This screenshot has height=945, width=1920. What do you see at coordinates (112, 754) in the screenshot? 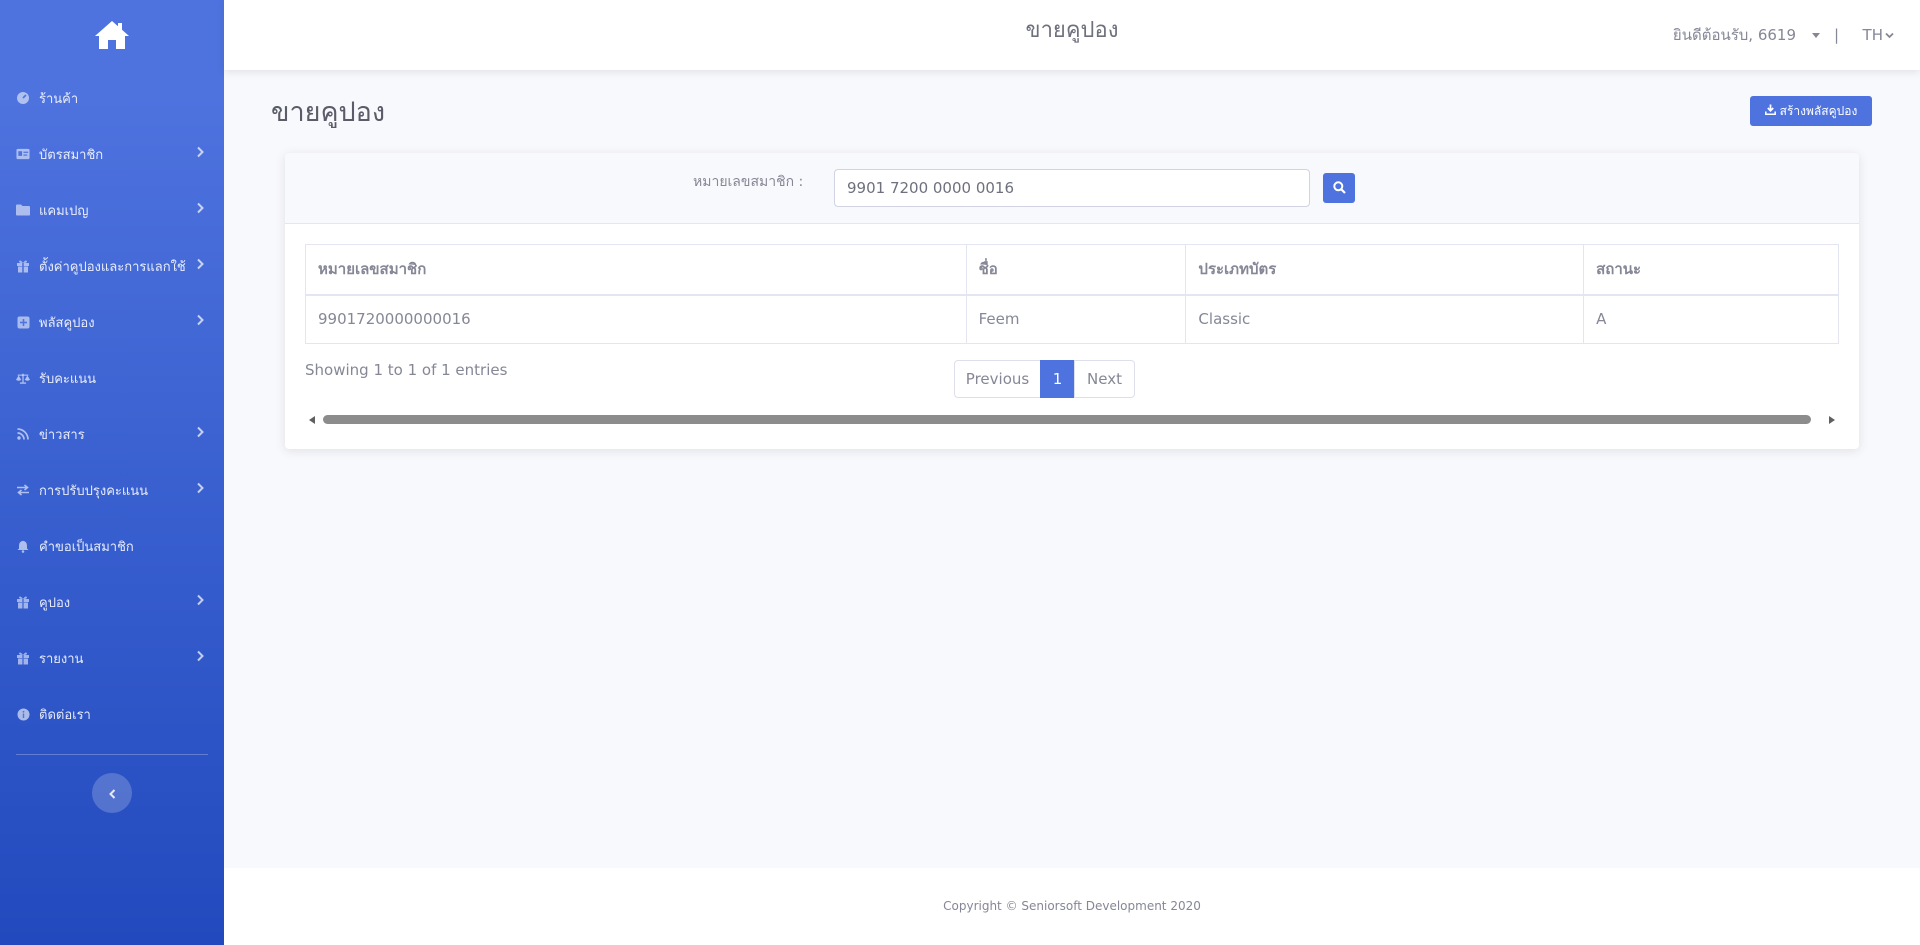
I see `sidebar-divider` at bounding box center [112, 754].